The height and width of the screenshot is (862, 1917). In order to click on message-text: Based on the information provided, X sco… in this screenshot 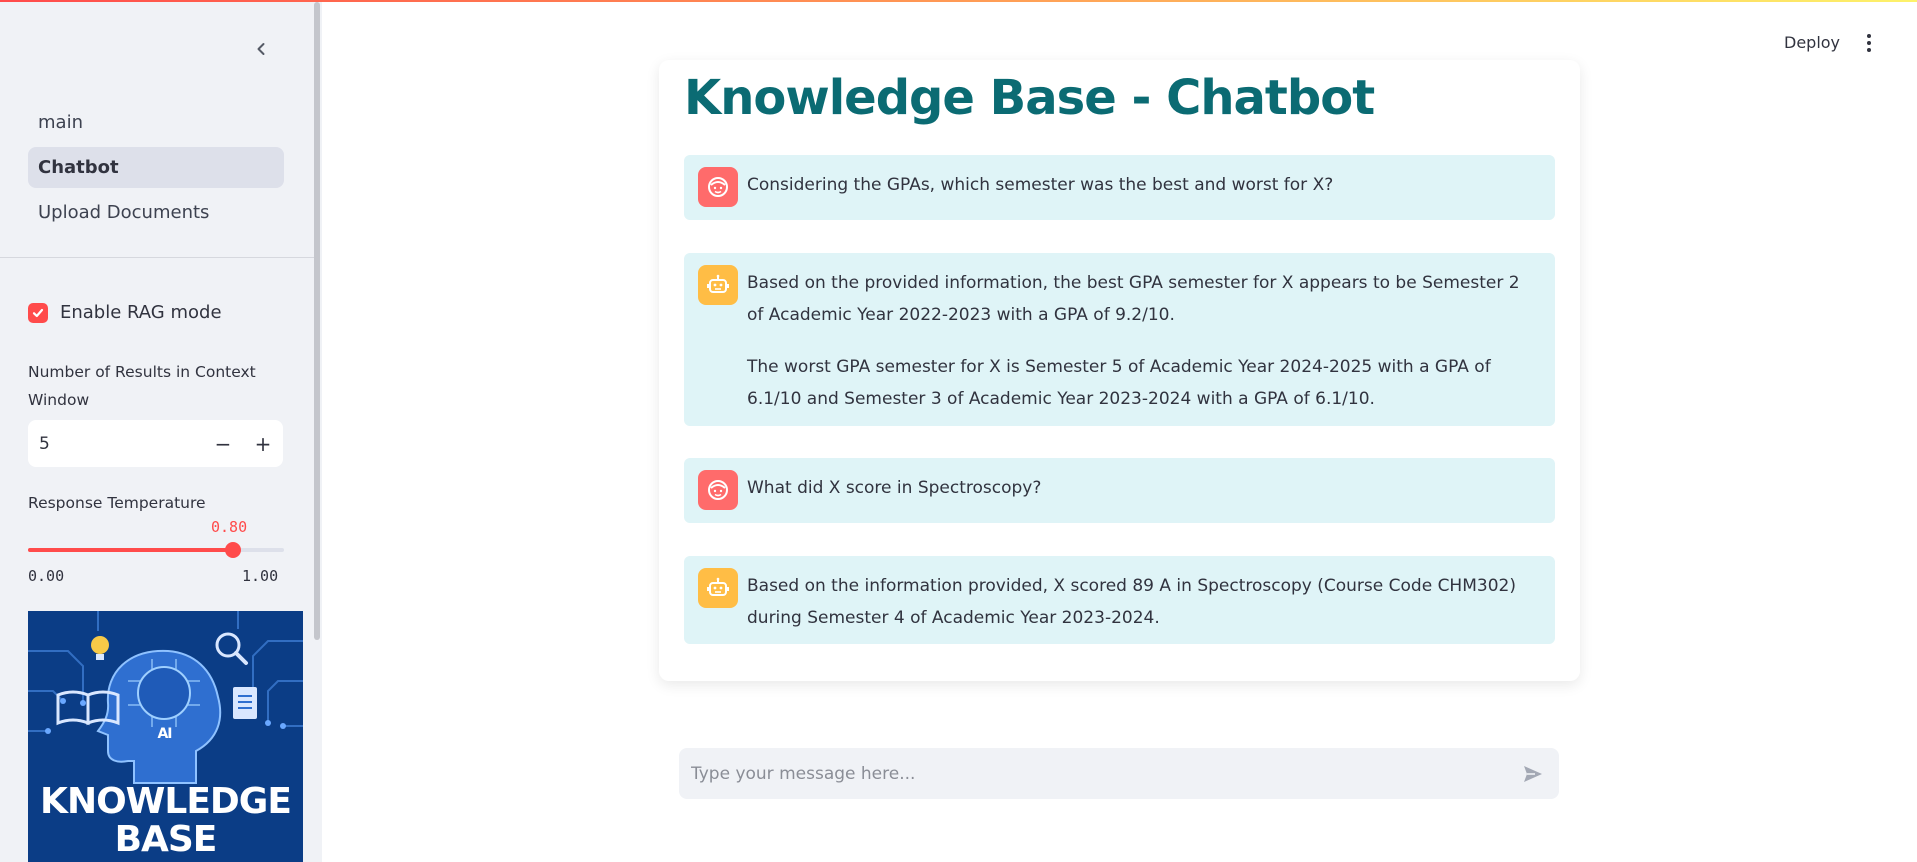, I will do `click(1131, 602)`.